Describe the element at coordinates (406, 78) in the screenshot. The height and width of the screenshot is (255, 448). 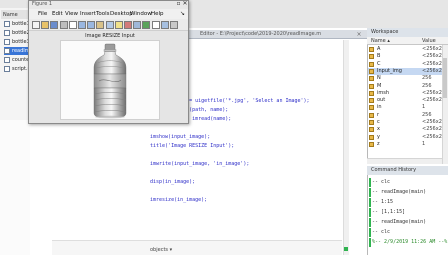
I see `workspace-row: N 256` at that location.